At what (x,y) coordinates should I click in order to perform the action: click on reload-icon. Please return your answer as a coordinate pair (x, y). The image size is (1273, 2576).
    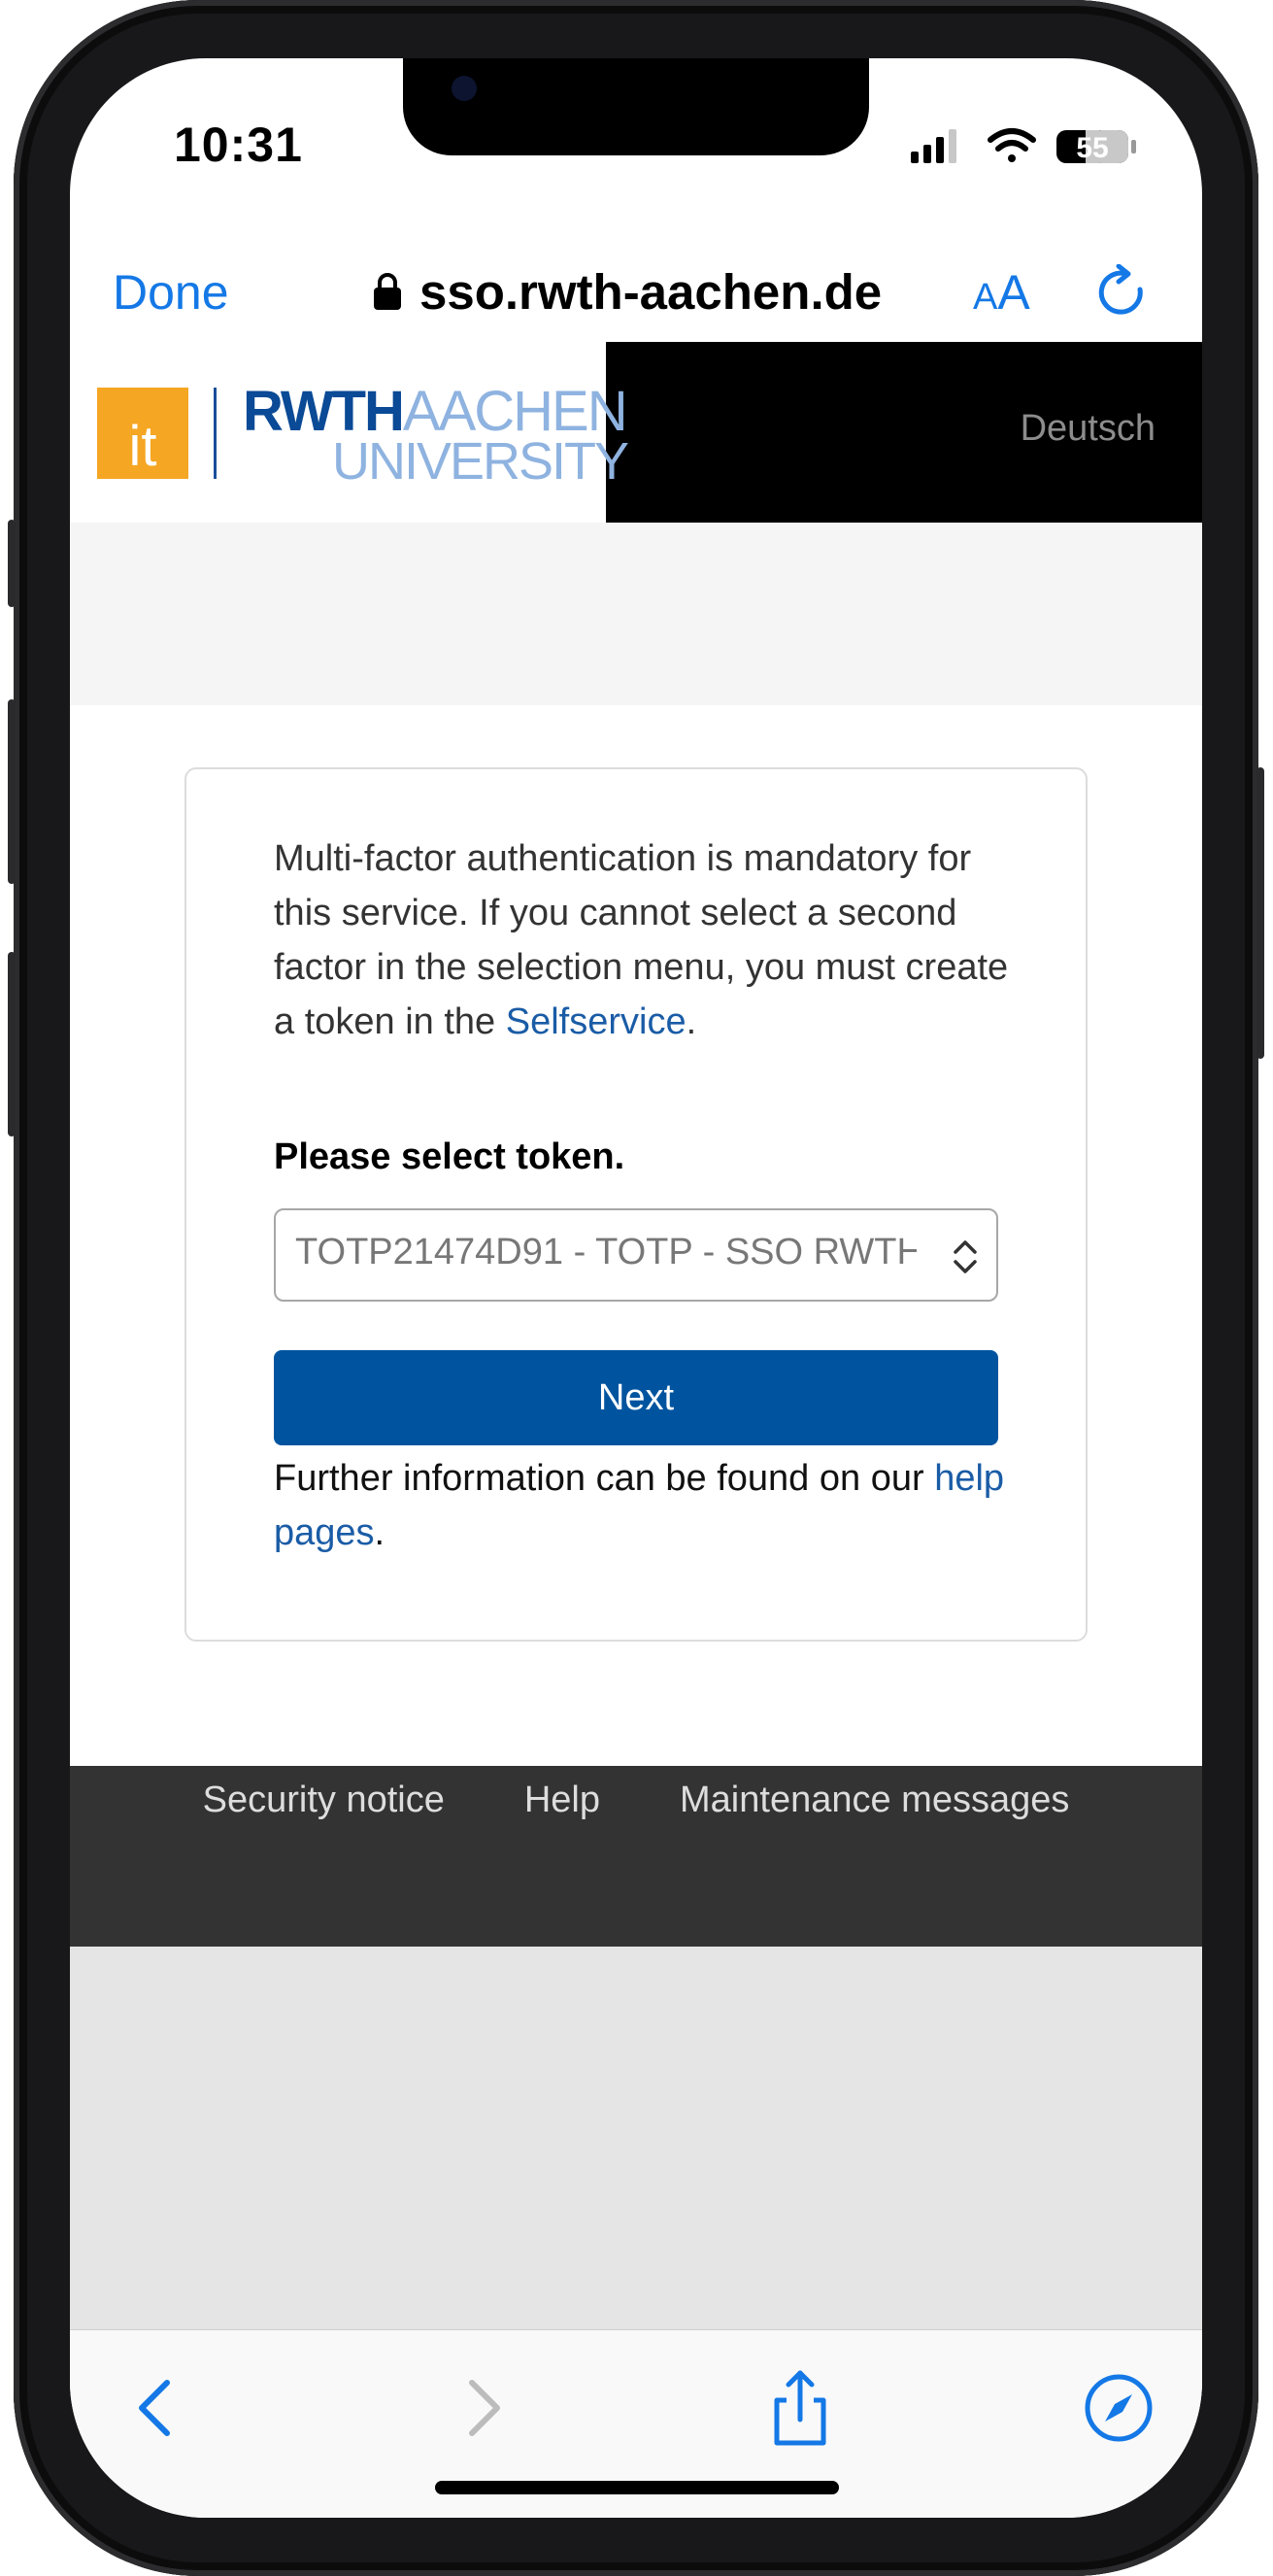
    Looking at the image, I should click on (1124, 293).